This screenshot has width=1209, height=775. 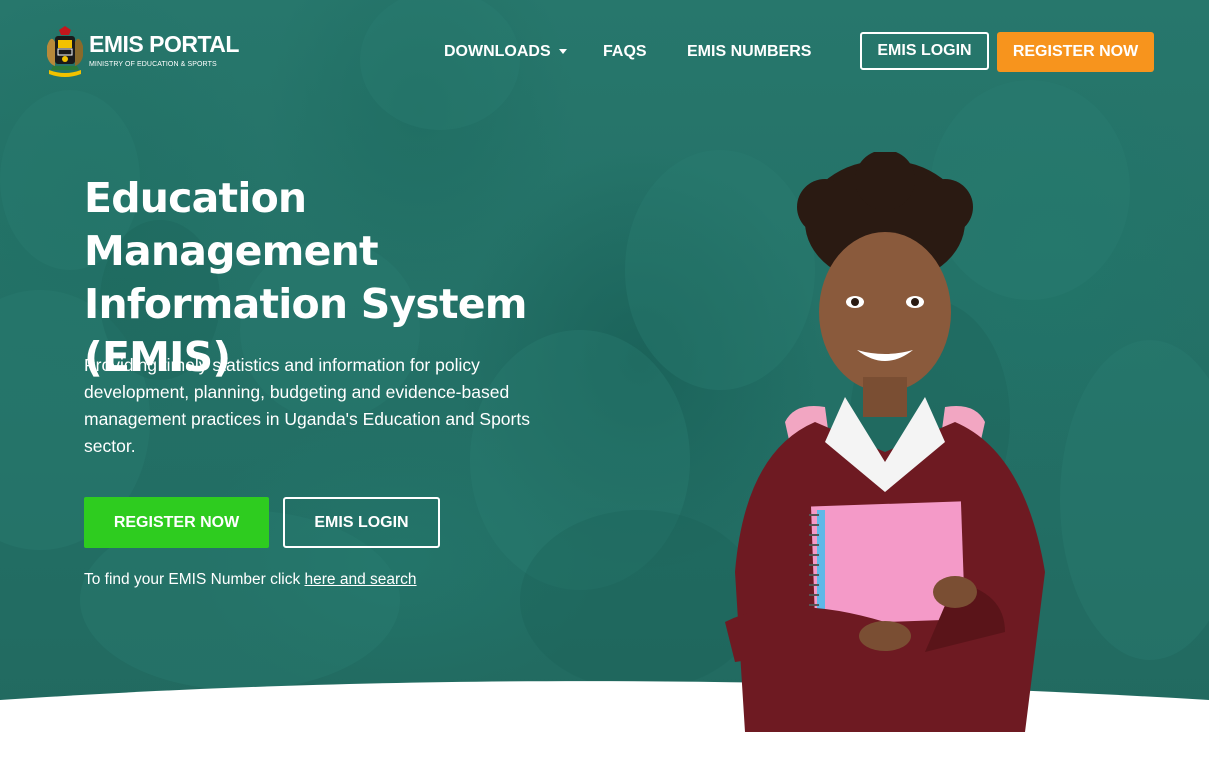 I want to click on nav-downloads: DOWNLOADS, so click(x=505, y=52).